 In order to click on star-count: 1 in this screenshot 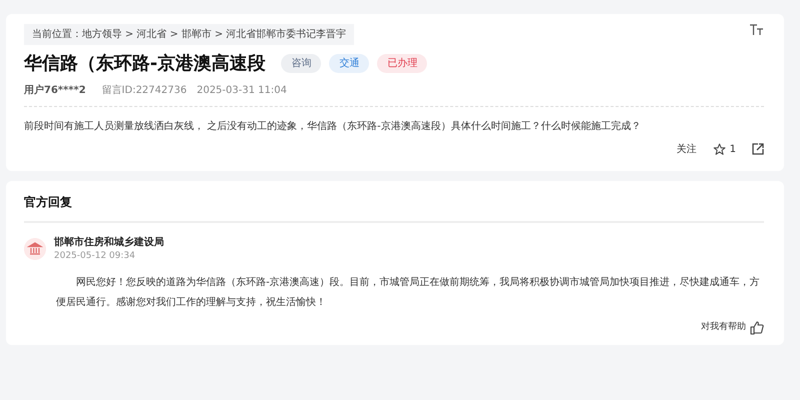, I will do `click(733, 149)`.